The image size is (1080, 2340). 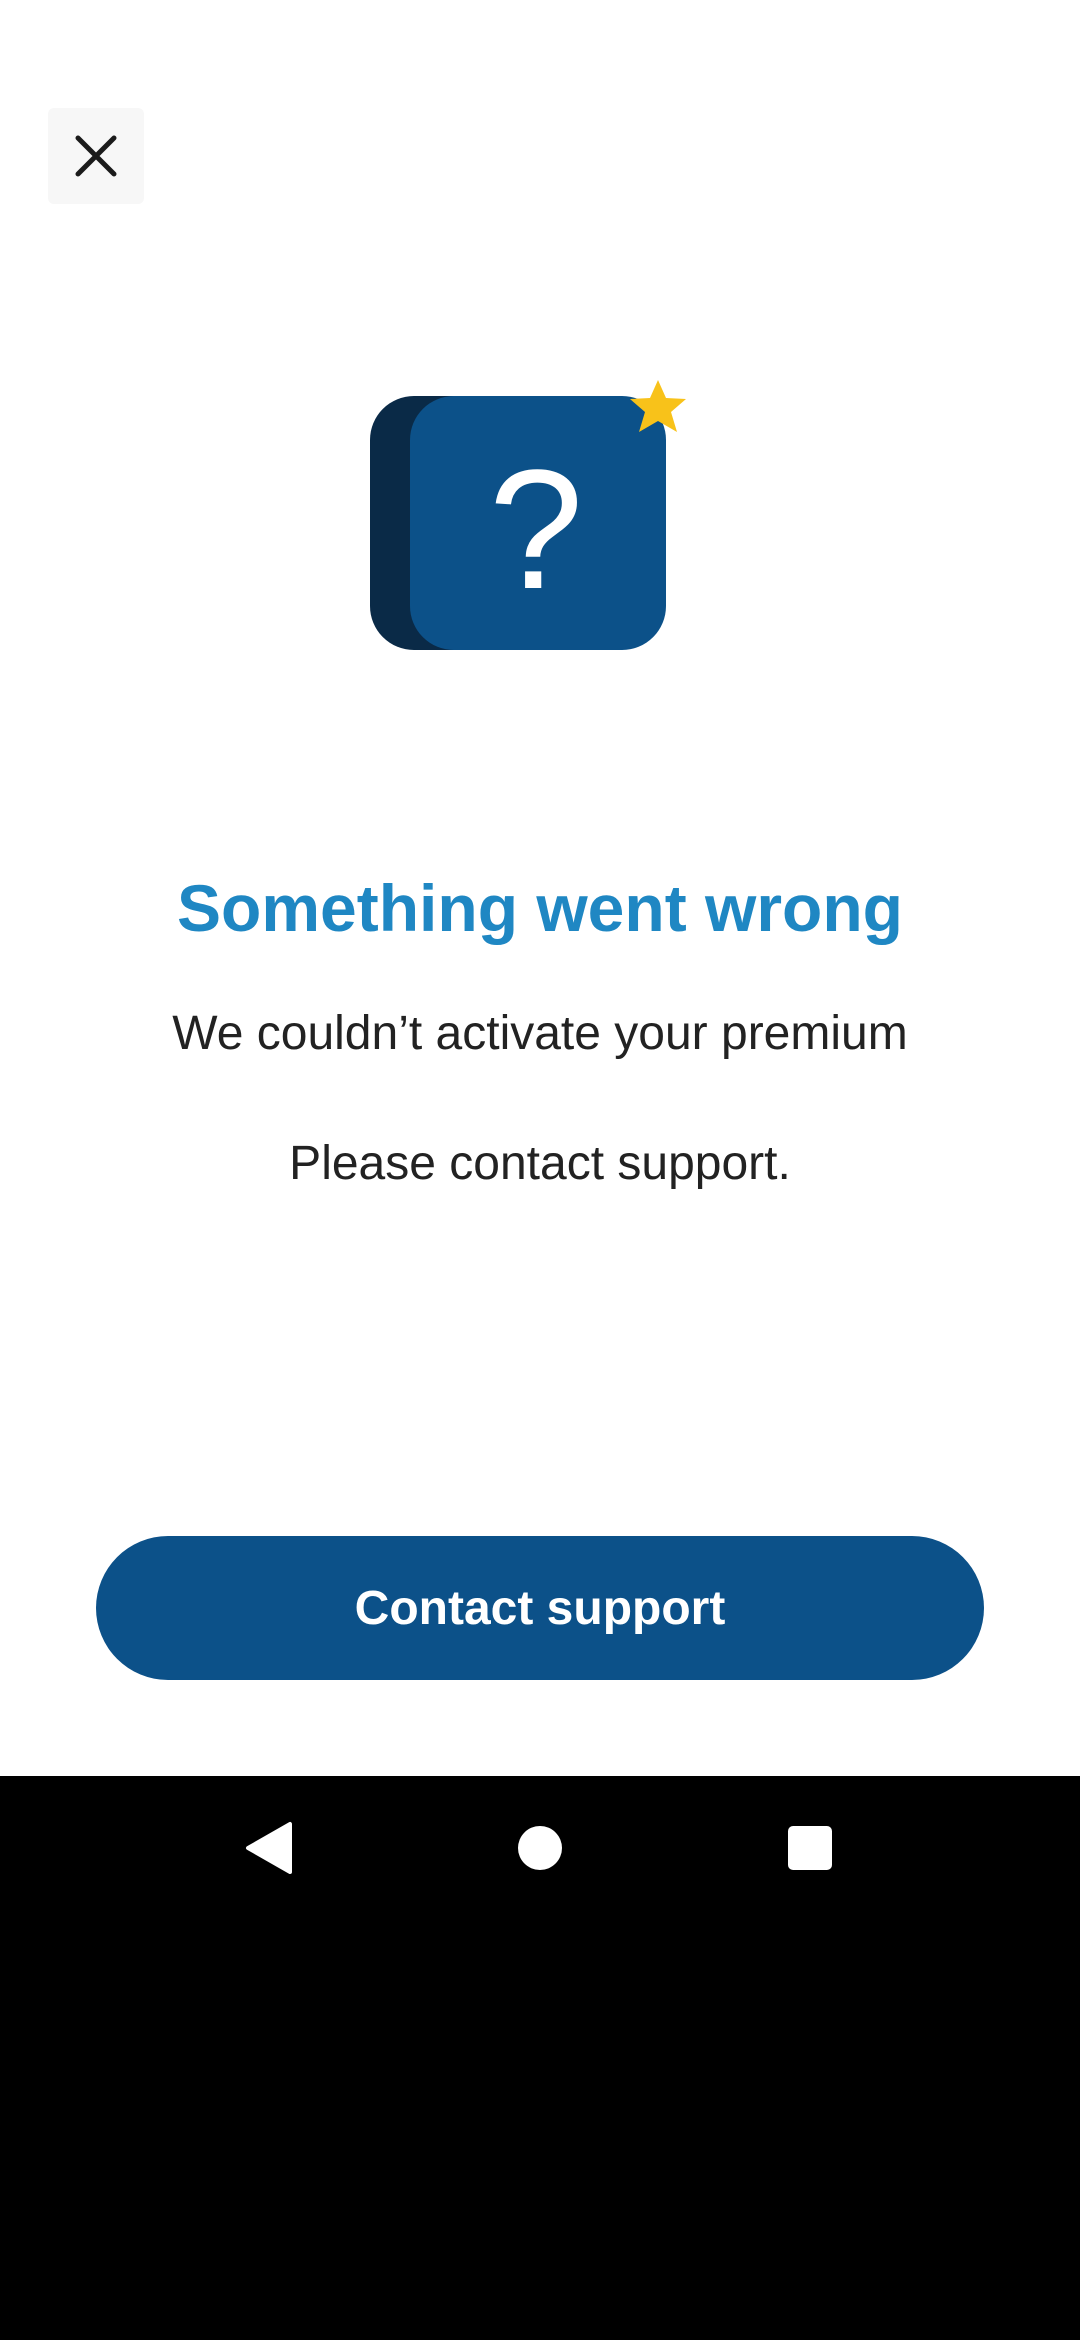 I want to click on nav-back-button, so click(x=268, y=1848).